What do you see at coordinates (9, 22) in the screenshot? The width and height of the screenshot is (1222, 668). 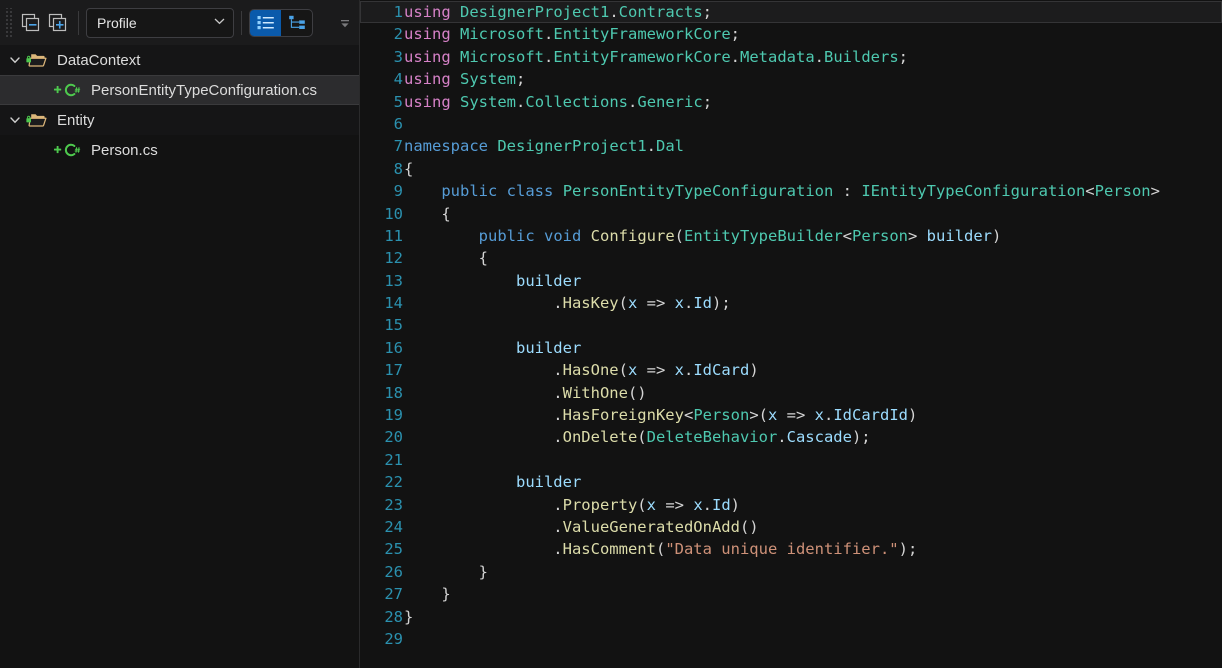 I see `toolbar-drag-grip` at bounding box center [9, 22].